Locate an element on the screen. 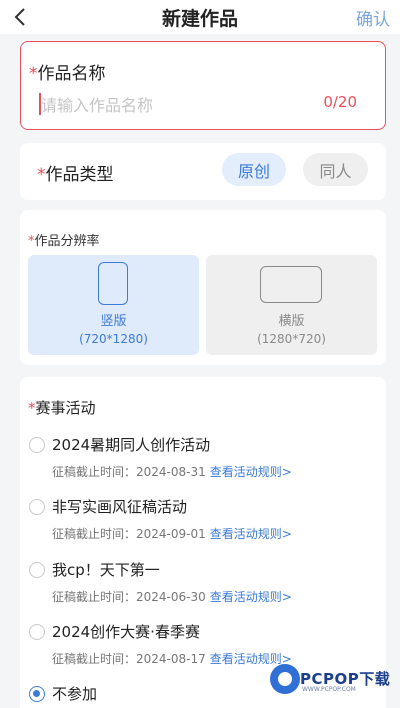 Image resolution: width=400 pixels, height=708 pixels. event-none-radio is located at coordinates (37, 694).